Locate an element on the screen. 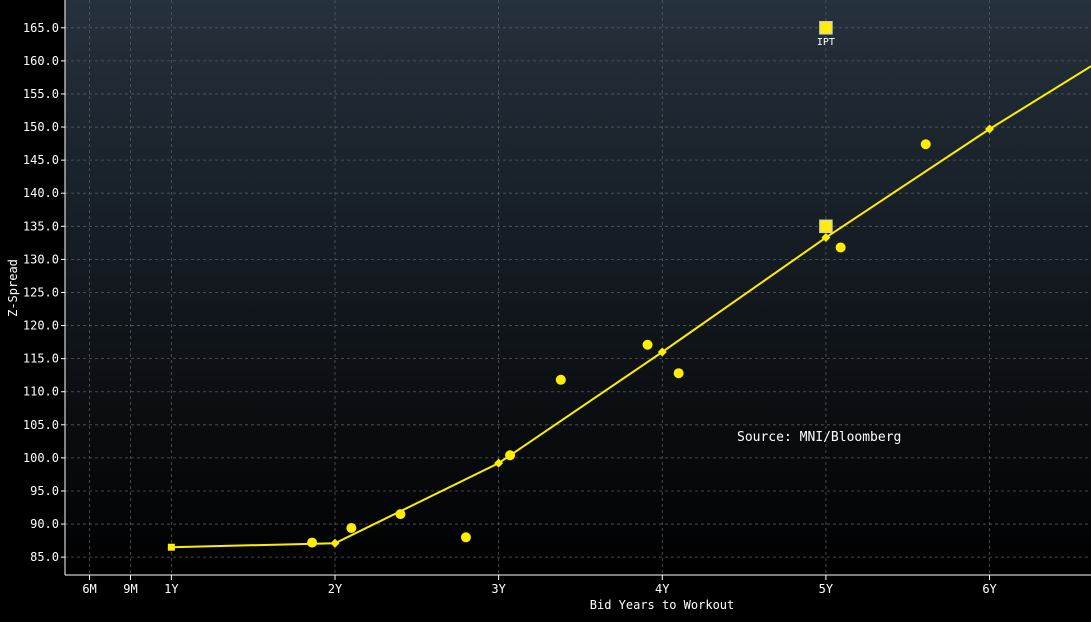  y-tick-label: 100.0 is located at coordinates (41, 458).